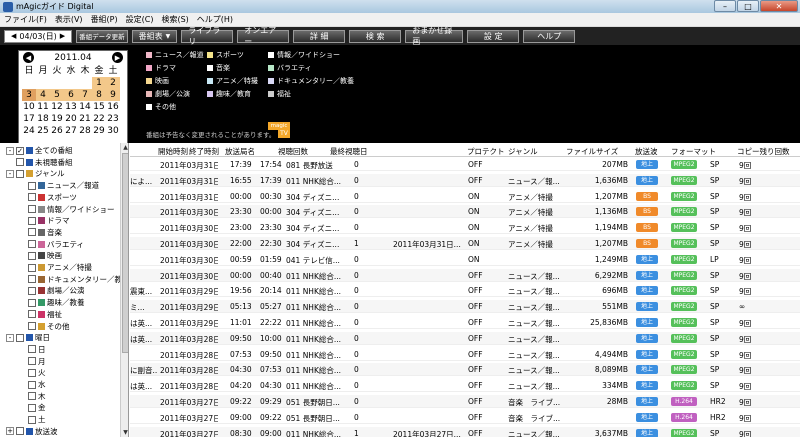 This screenshot has width=800, height=437. What do you see at coordinates (113, 95) in the screenshot?
I see `calendar-day: 9` at bounding box center [113, 95].